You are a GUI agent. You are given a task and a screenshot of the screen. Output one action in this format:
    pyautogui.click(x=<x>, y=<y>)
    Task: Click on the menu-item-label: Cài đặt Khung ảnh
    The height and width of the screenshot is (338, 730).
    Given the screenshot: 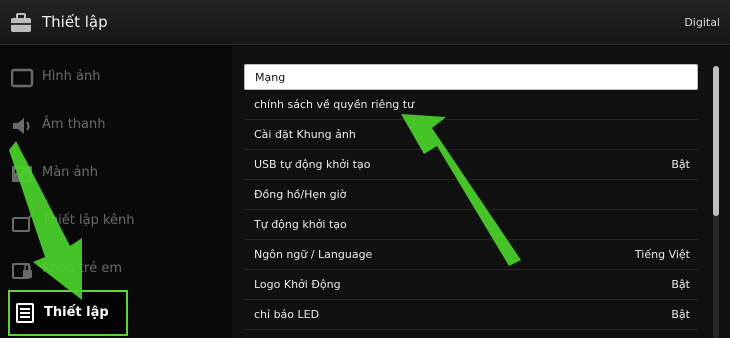 What is the action you would take?
    pyautogui.click(x=305, y=134)
    